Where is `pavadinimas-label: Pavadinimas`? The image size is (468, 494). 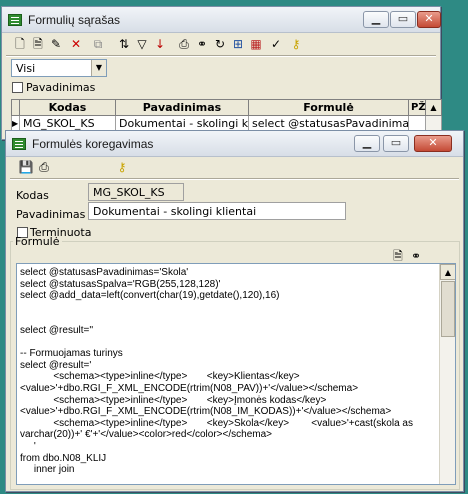 pavadinimas-label: Pavadinimas is located at coordinates (51, 214).